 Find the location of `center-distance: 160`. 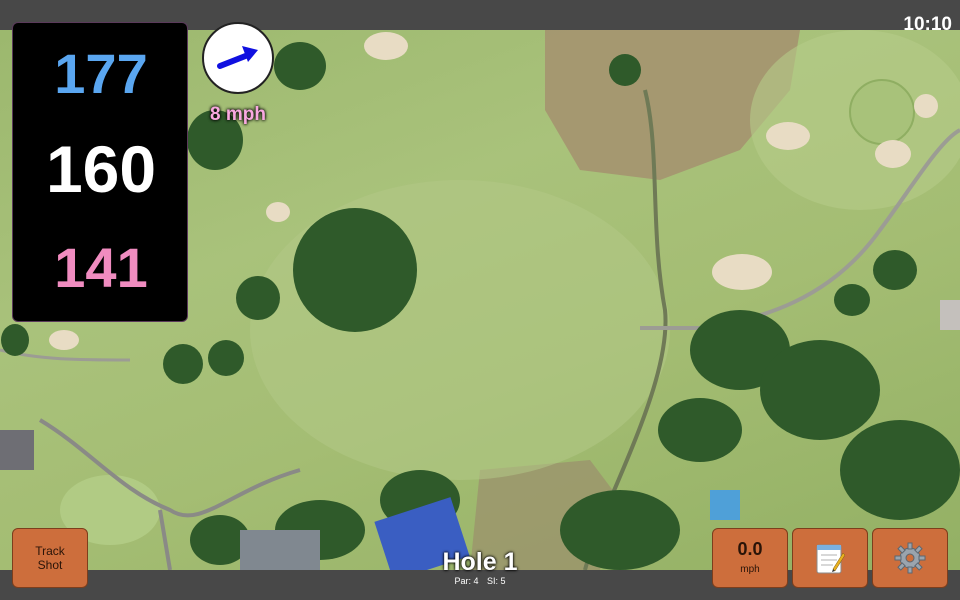

center-distance: 160 is located at coordinates (101, 169).